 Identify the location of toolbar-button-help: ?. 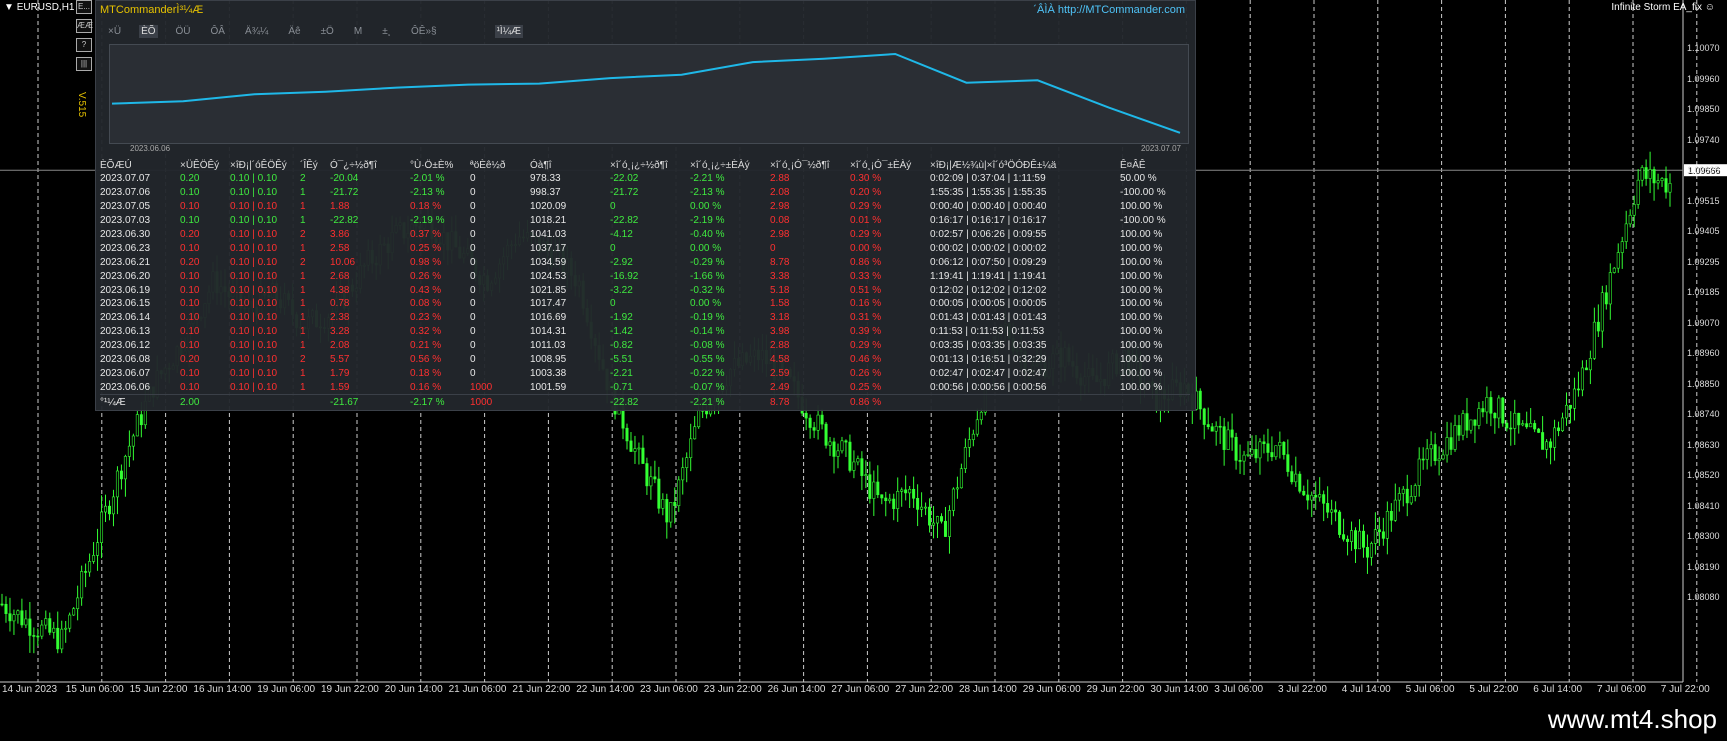
(84, 45).